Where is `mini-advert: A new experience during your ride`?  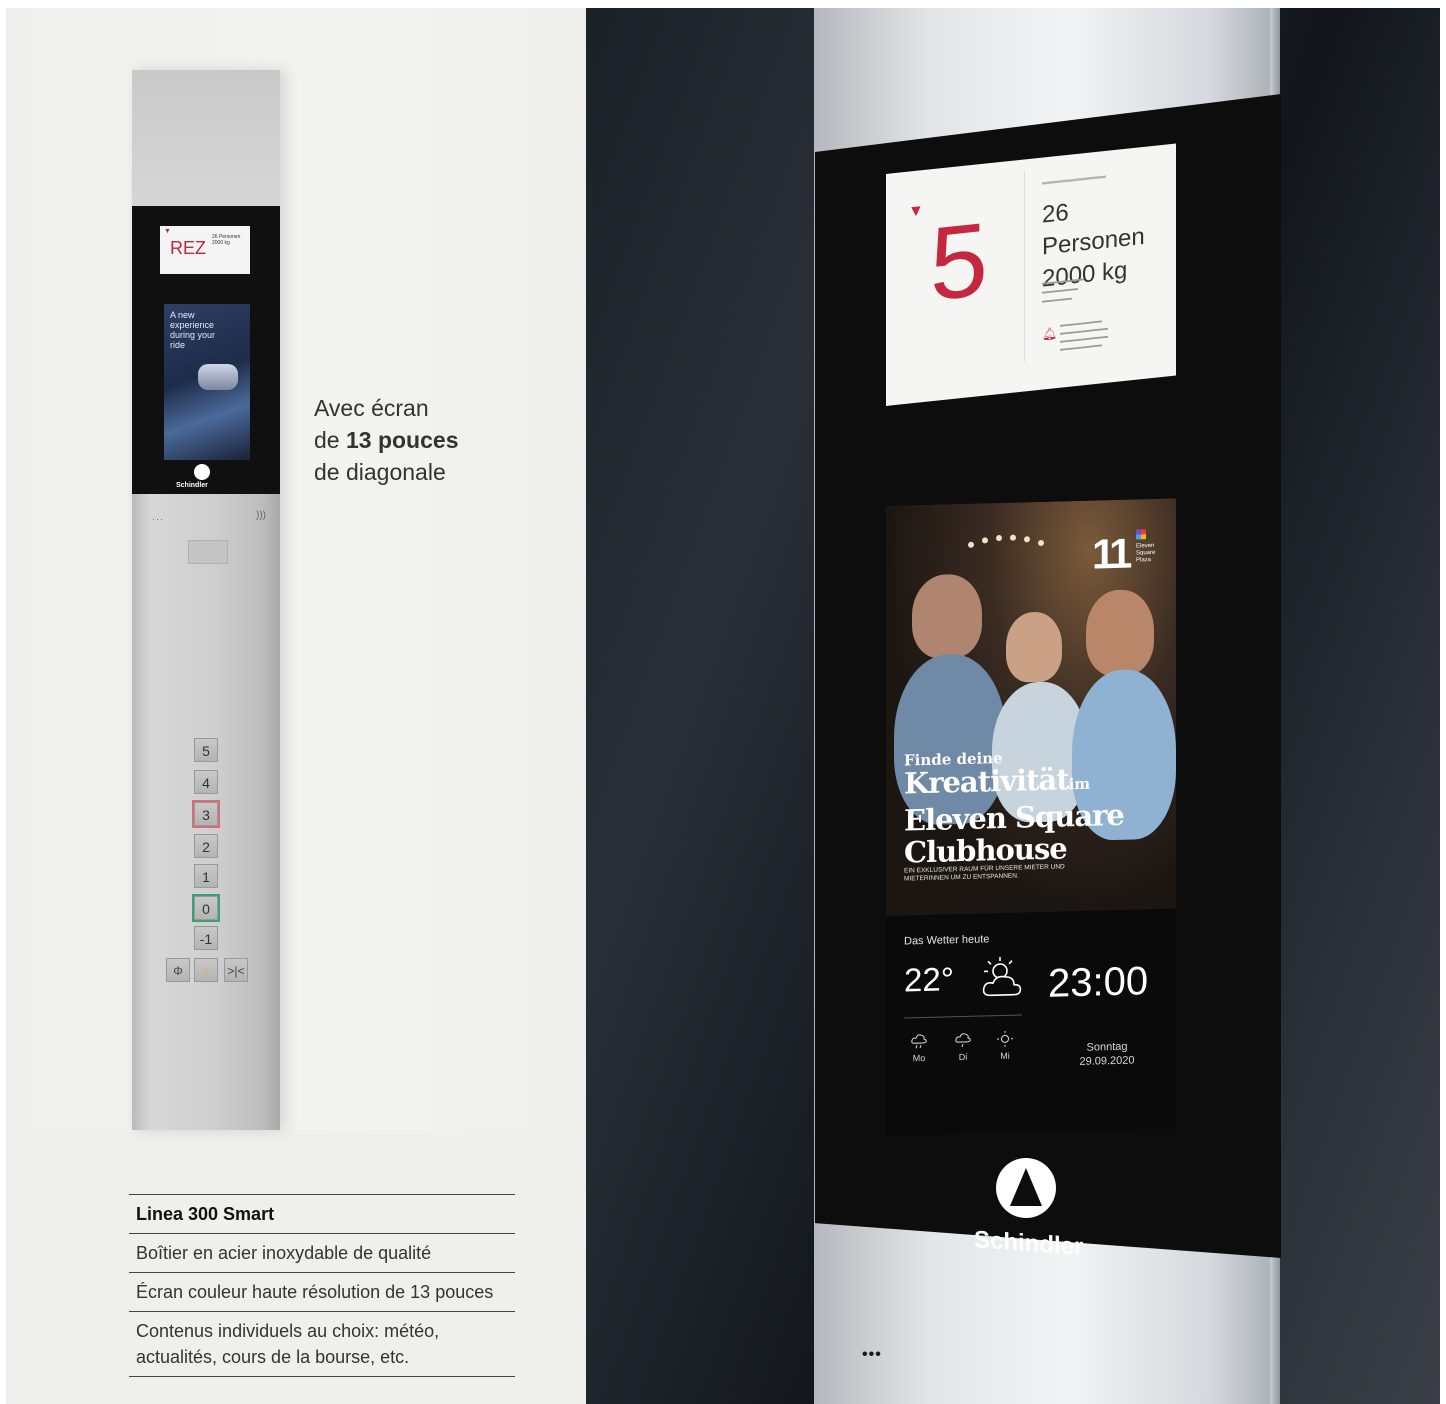
mini-advert: A new experience during your ride is located at coordinates (207, 382).